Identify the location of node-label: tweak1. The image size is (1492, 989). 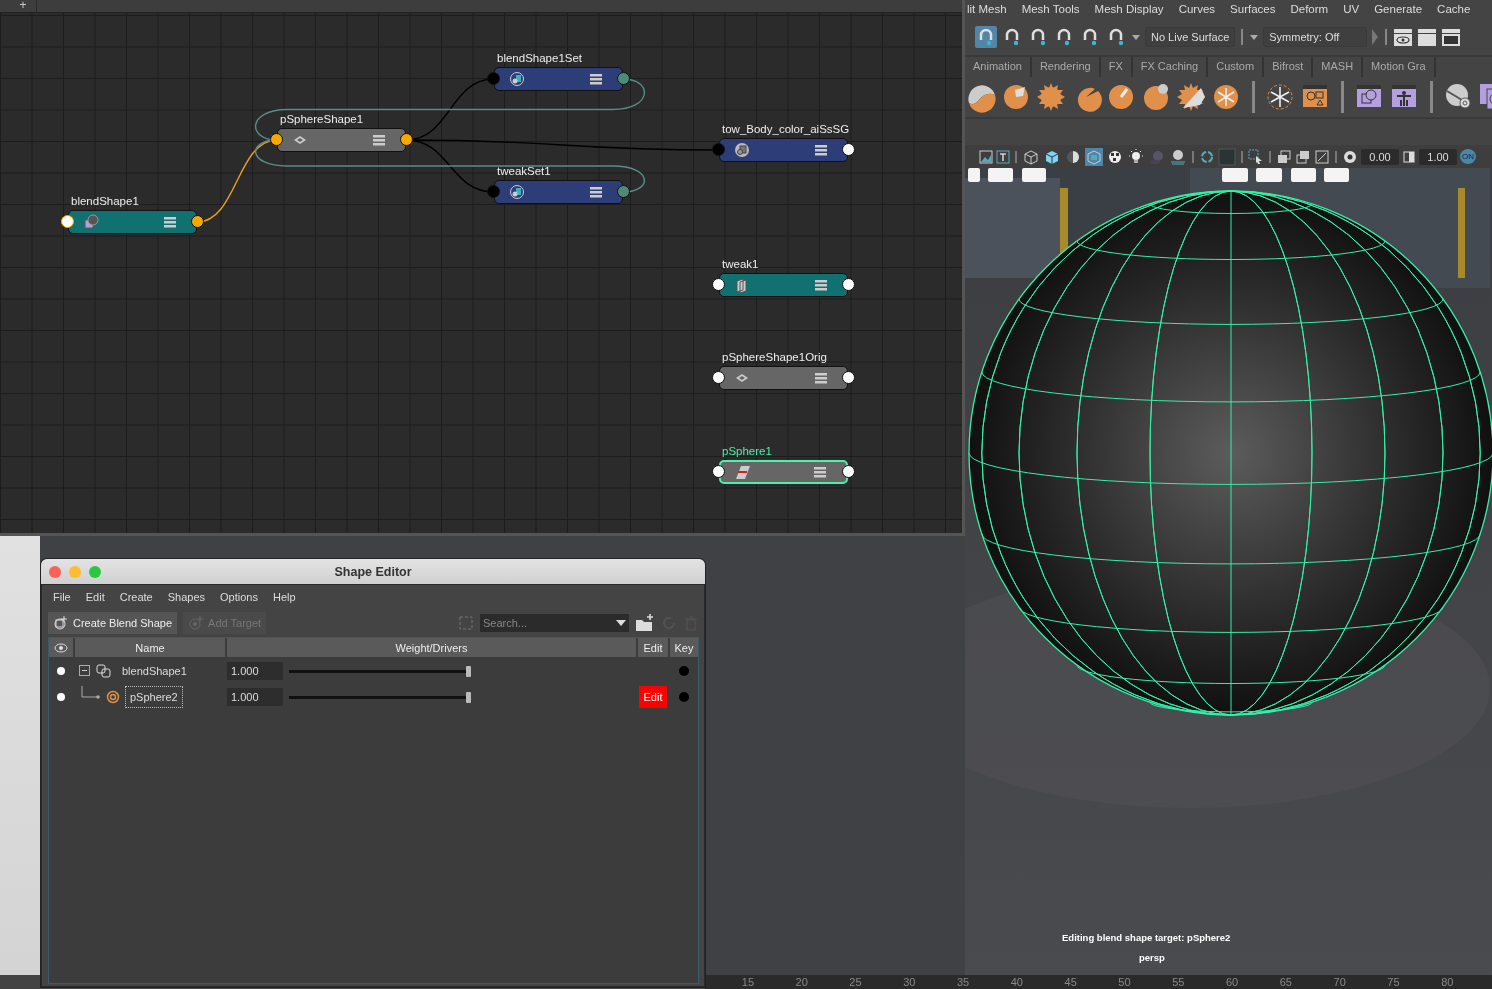
(740, 264).